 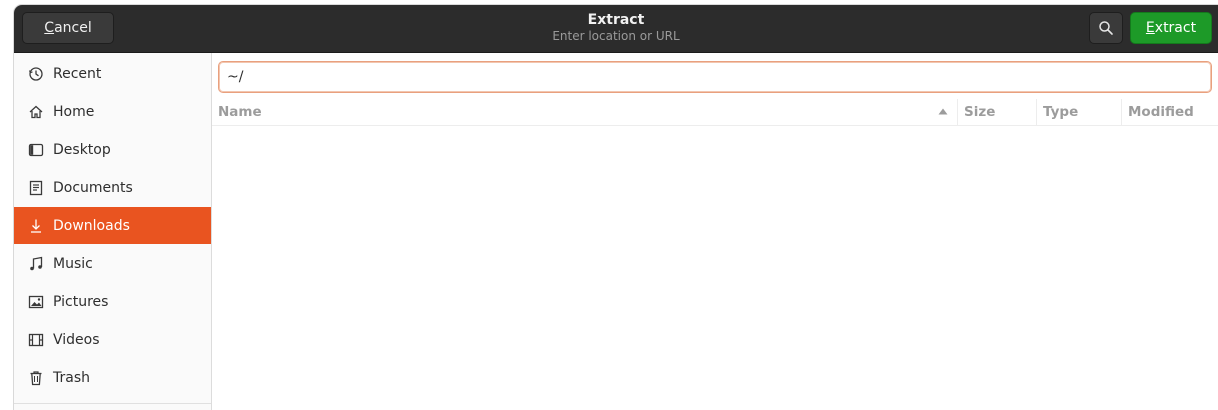 What do you see at coordinates (616, 36) in the screenshot?
I see `dialog-subtitle: Enter location or URL` at bounding box center [616, 36].